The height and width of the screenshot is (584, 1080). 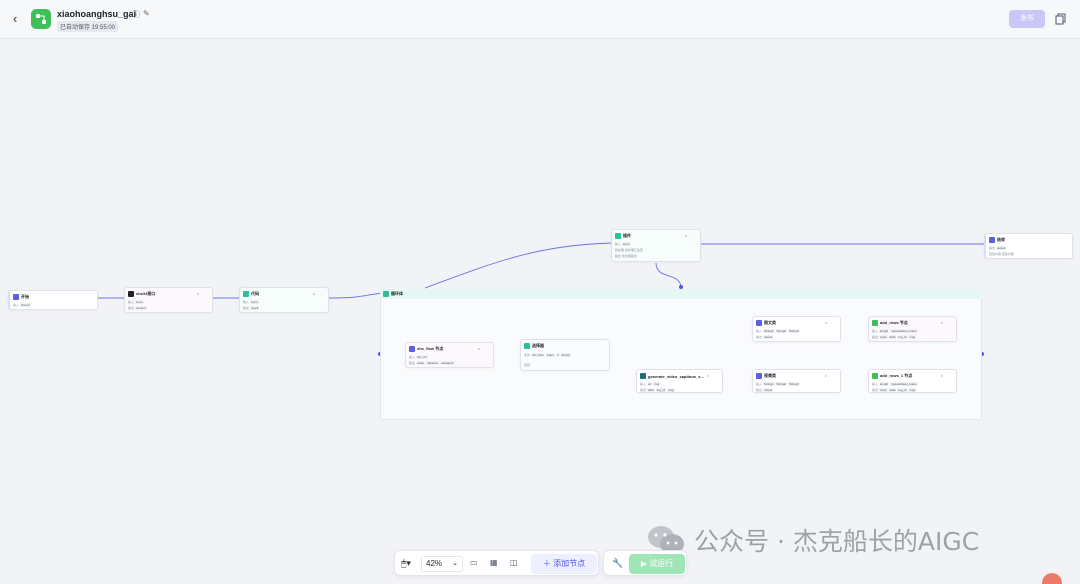 I want to click on selector-icon, so click(x=527, y=346).